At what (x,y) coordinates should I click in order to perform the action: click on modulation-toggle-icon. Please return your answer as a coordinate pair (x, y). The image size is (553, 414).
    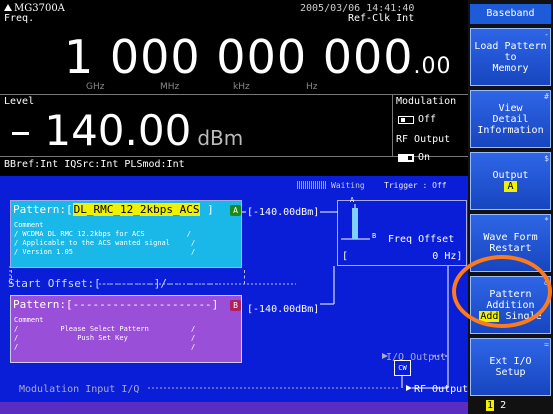
    Looking at the image, I should click on (406, 120).